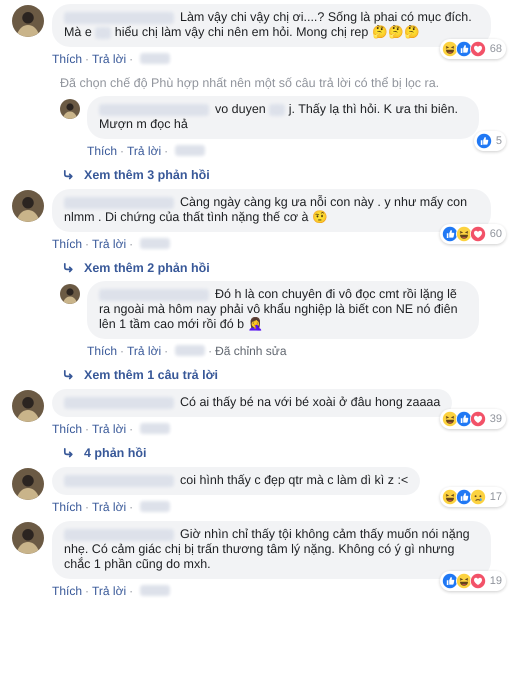 The width and height of the screenshot is (512, 682). I want to click on filter-notice: Đã chọn chế độ Phù hợp nhất nên một số câu trả lời có thể bị lọc ra., so click(250, 83).